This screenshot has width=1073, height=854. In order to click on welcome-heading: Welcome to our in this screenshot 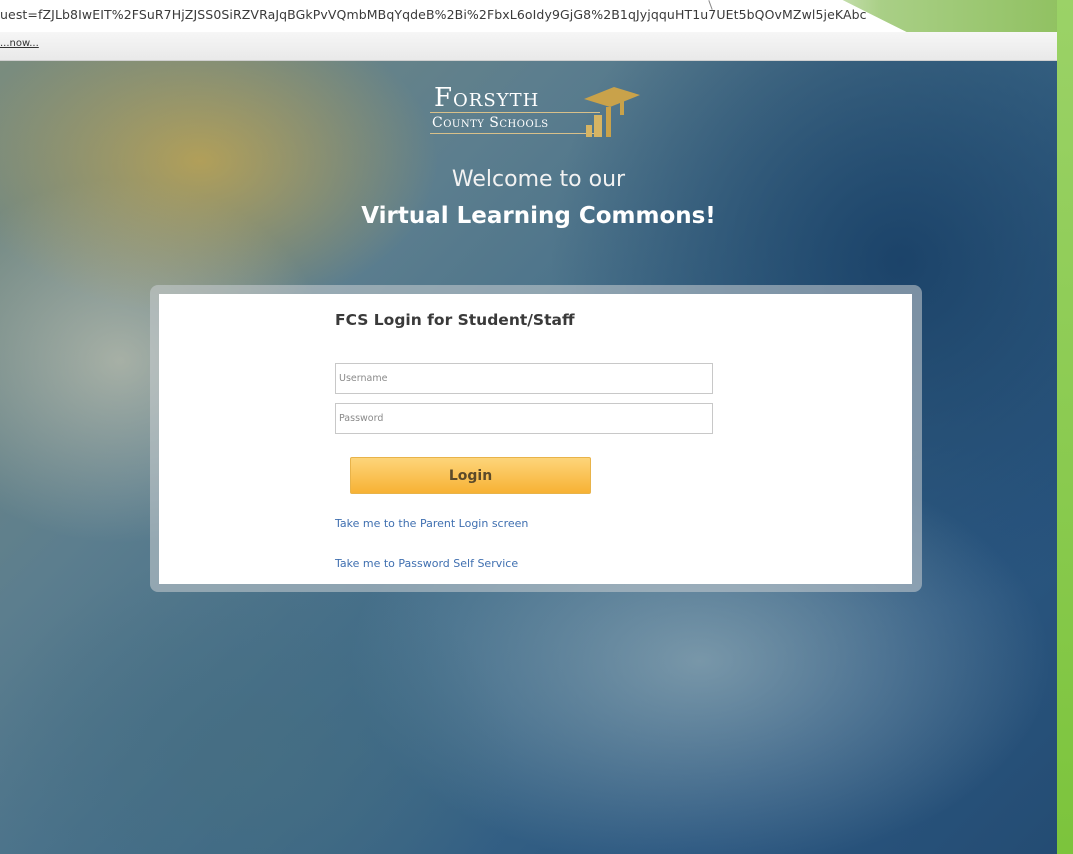, I will do `click(538, 179)`.